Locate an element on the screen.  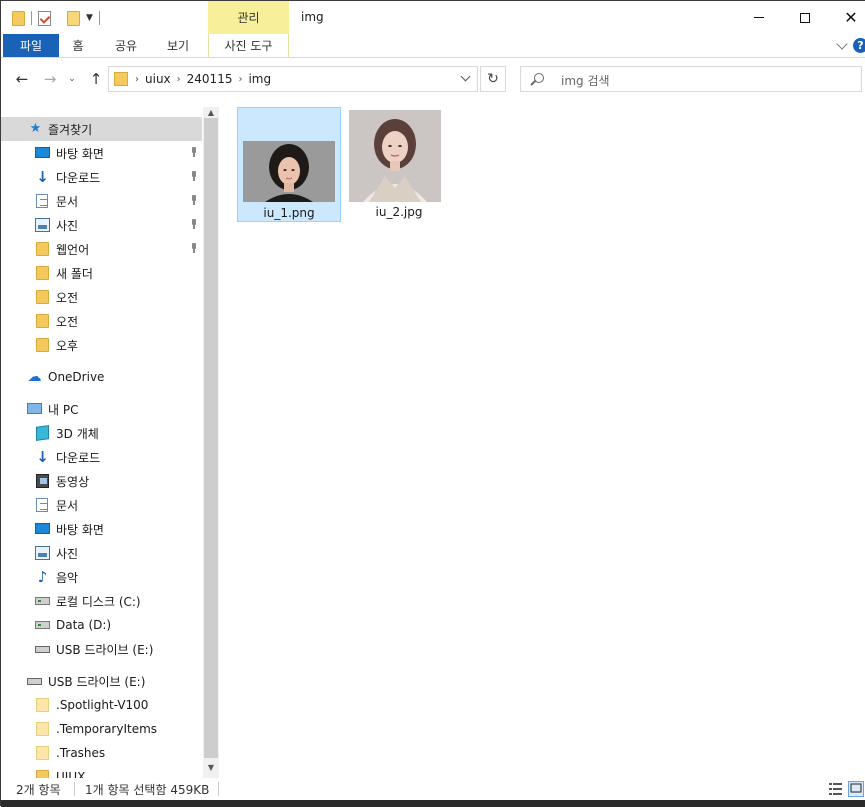
sidebar-item-usb-root: USB 드라이브 (E:) is located at coordinates (101, 681).